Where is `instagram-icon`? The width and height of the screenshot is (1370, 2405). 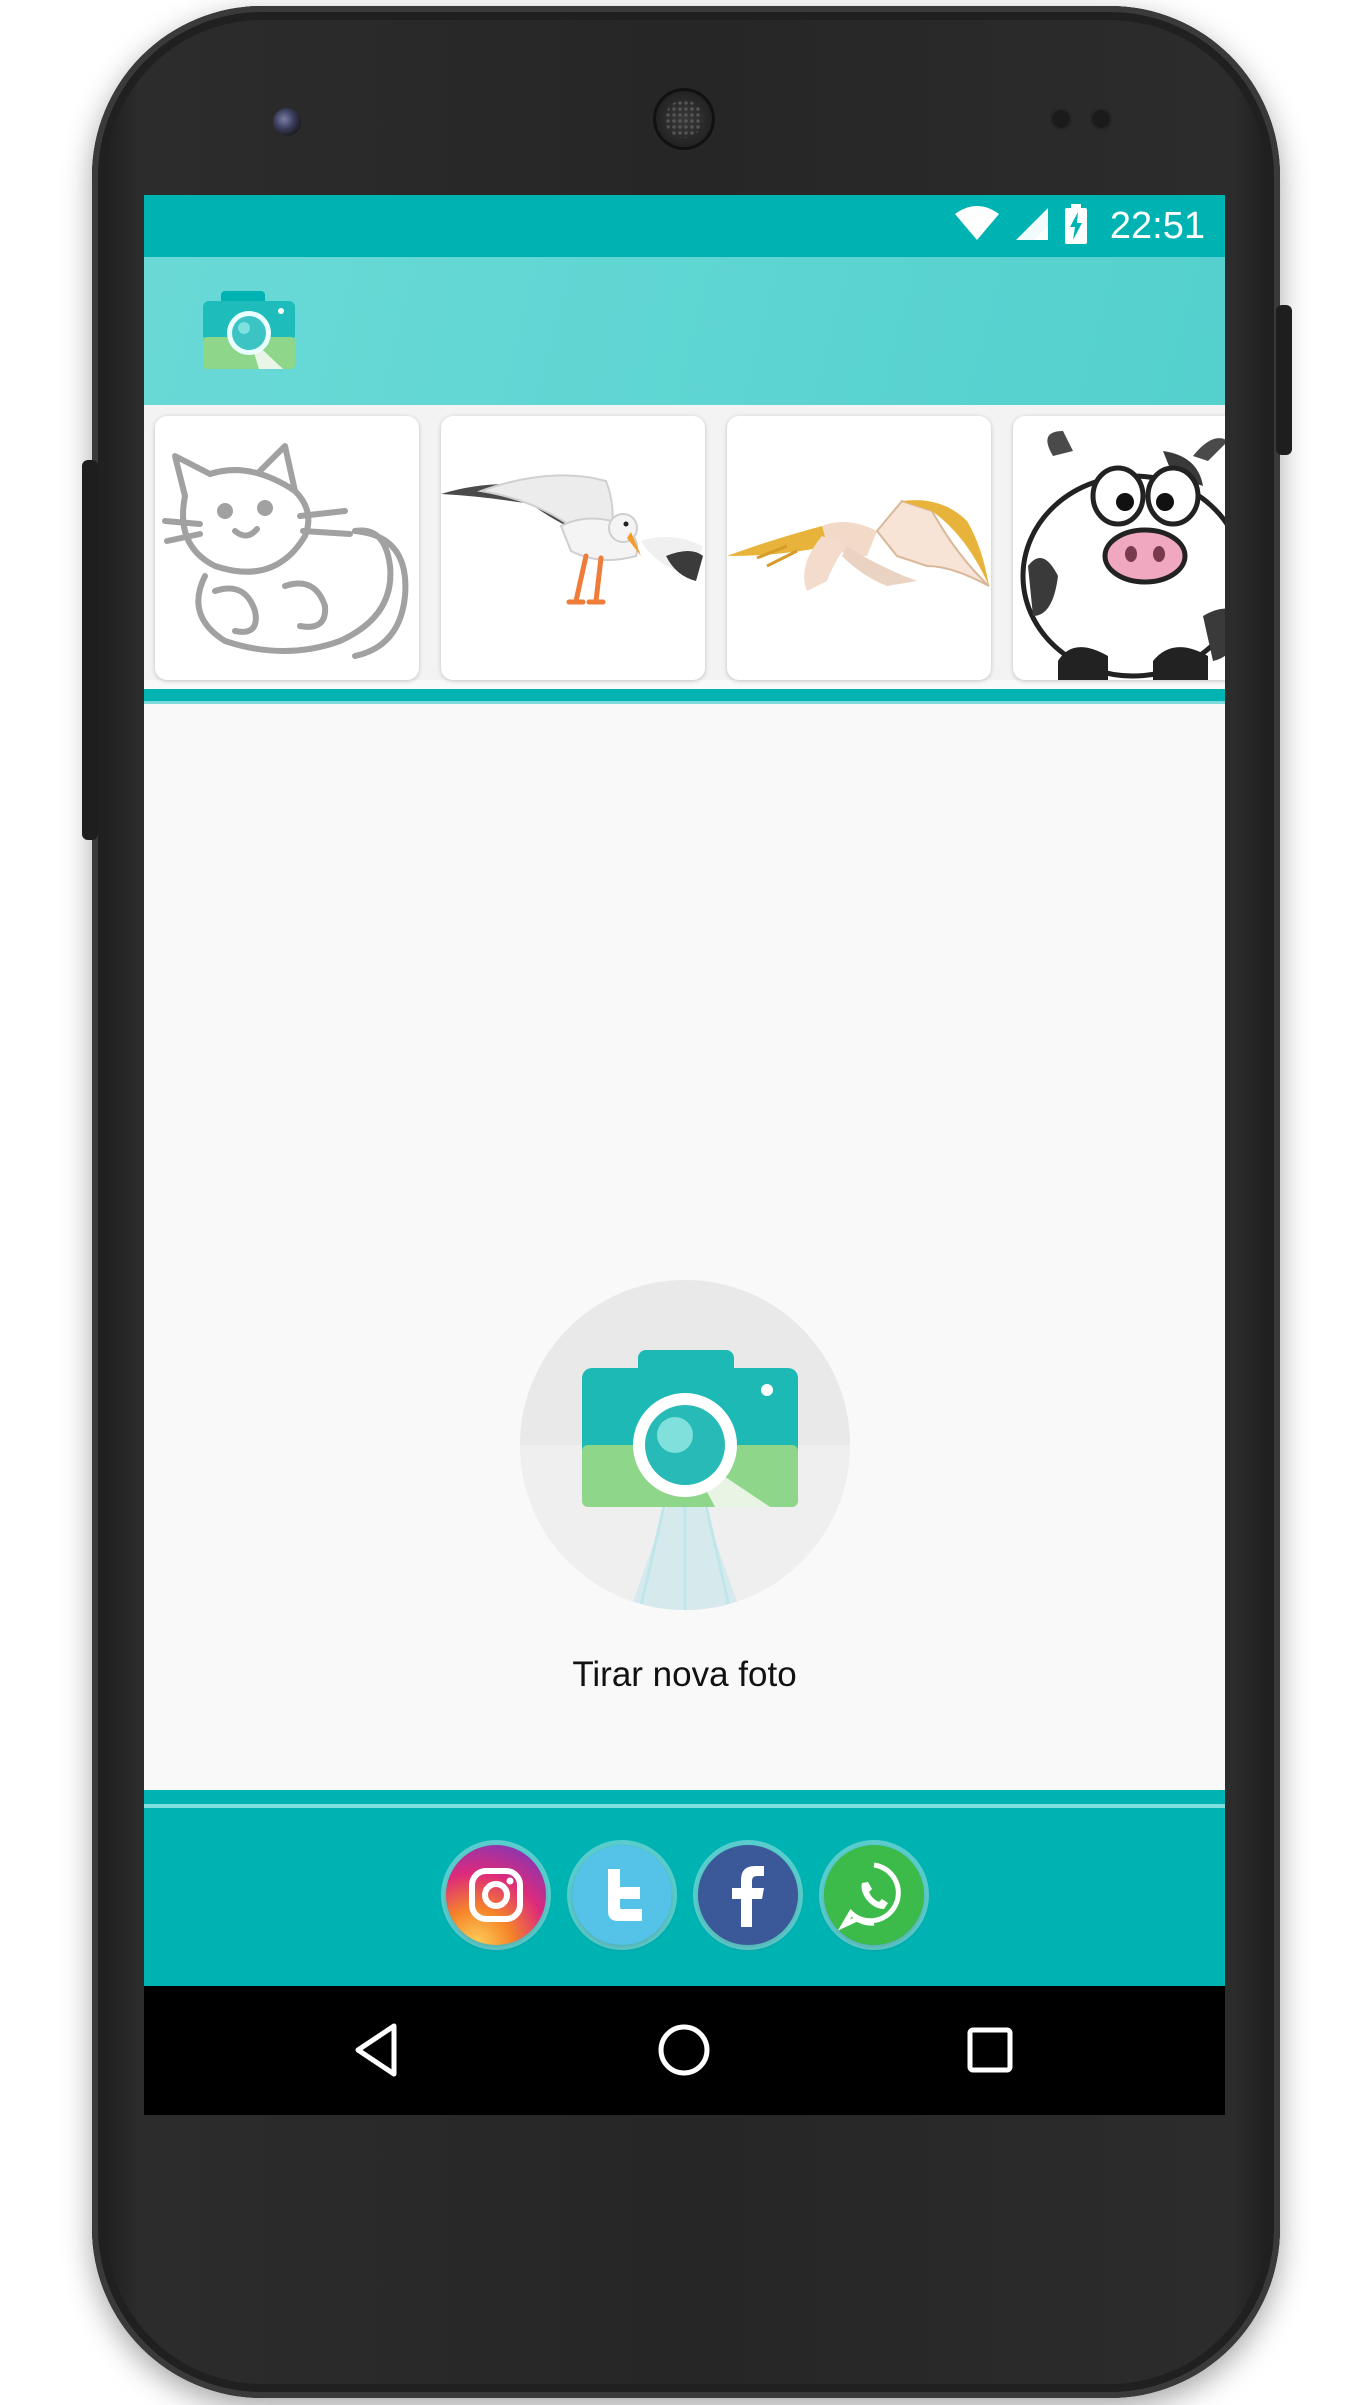 instagram-icon is located at coordinates (495, 1895).